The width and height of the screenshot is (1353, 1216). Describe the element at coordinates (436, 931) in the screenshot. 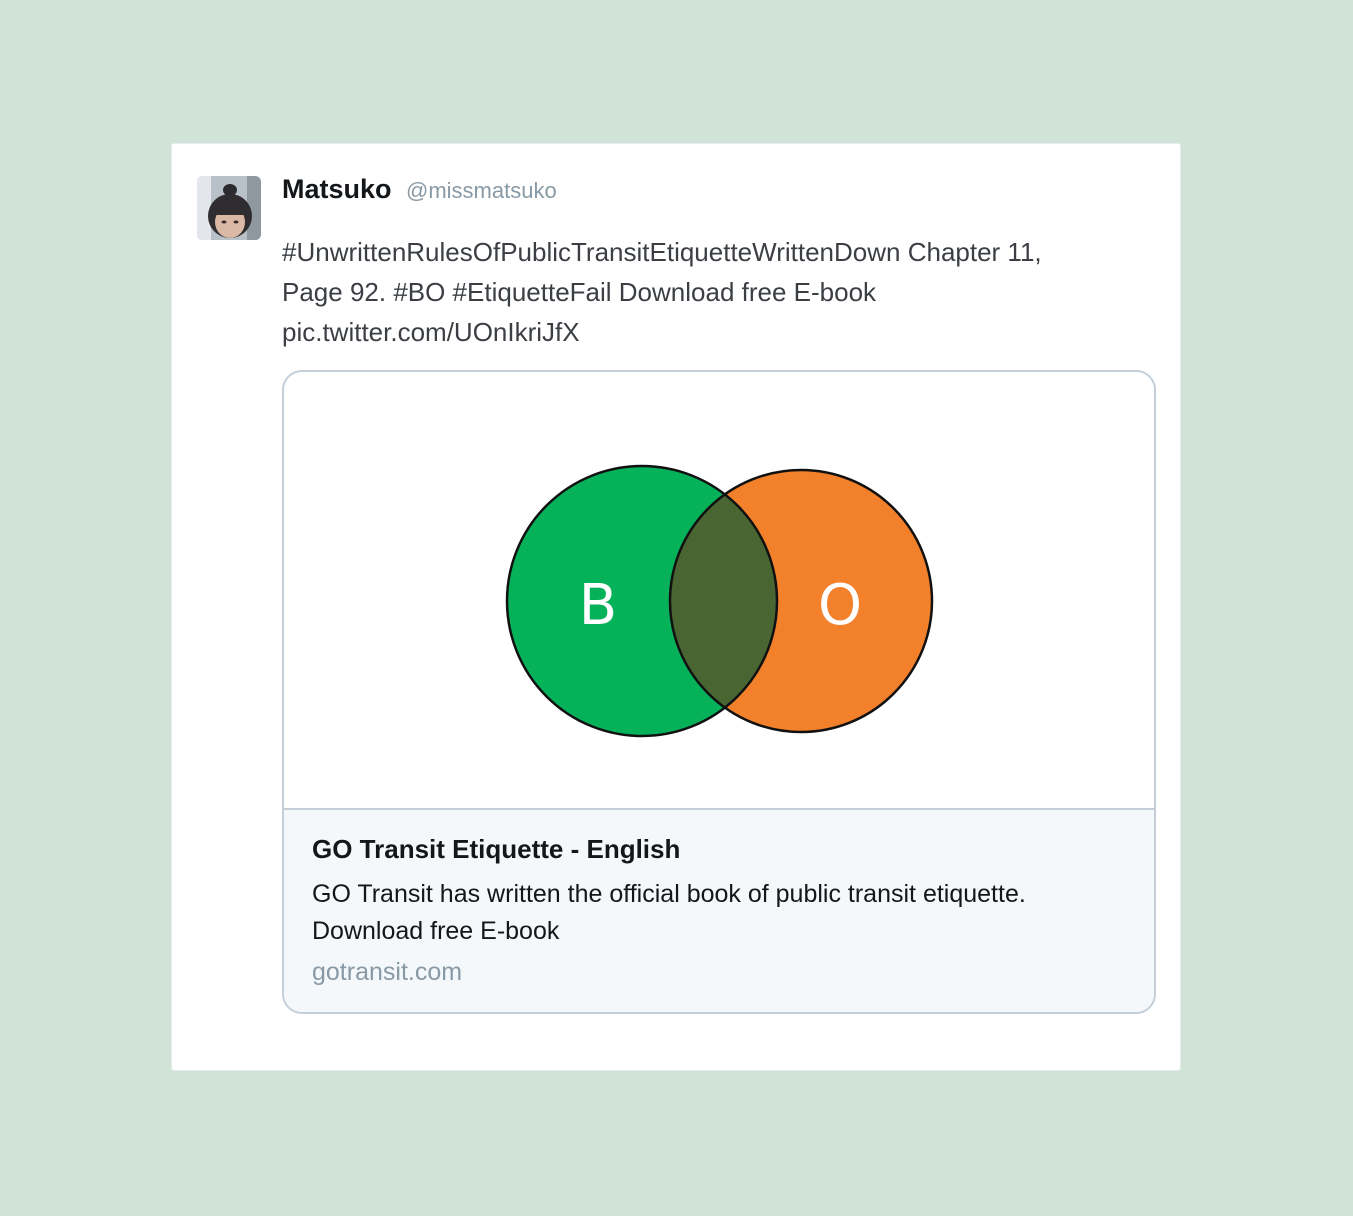

I see `card-description-line: Download free E-book` at that location.